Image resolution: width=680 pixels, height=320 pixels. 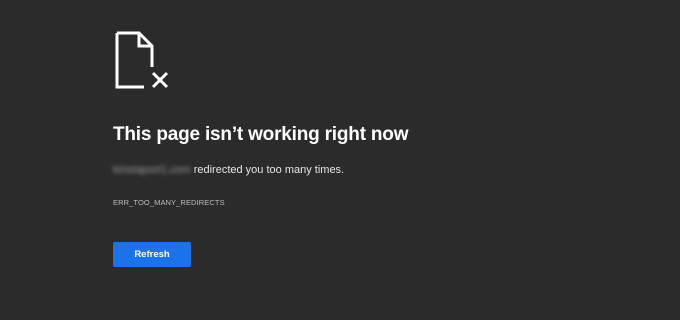 What do you see at coordinates (267, 170) in the screenshot?
I see `error-message-text: redirected you too many times.` at bounding box center [267, 170].